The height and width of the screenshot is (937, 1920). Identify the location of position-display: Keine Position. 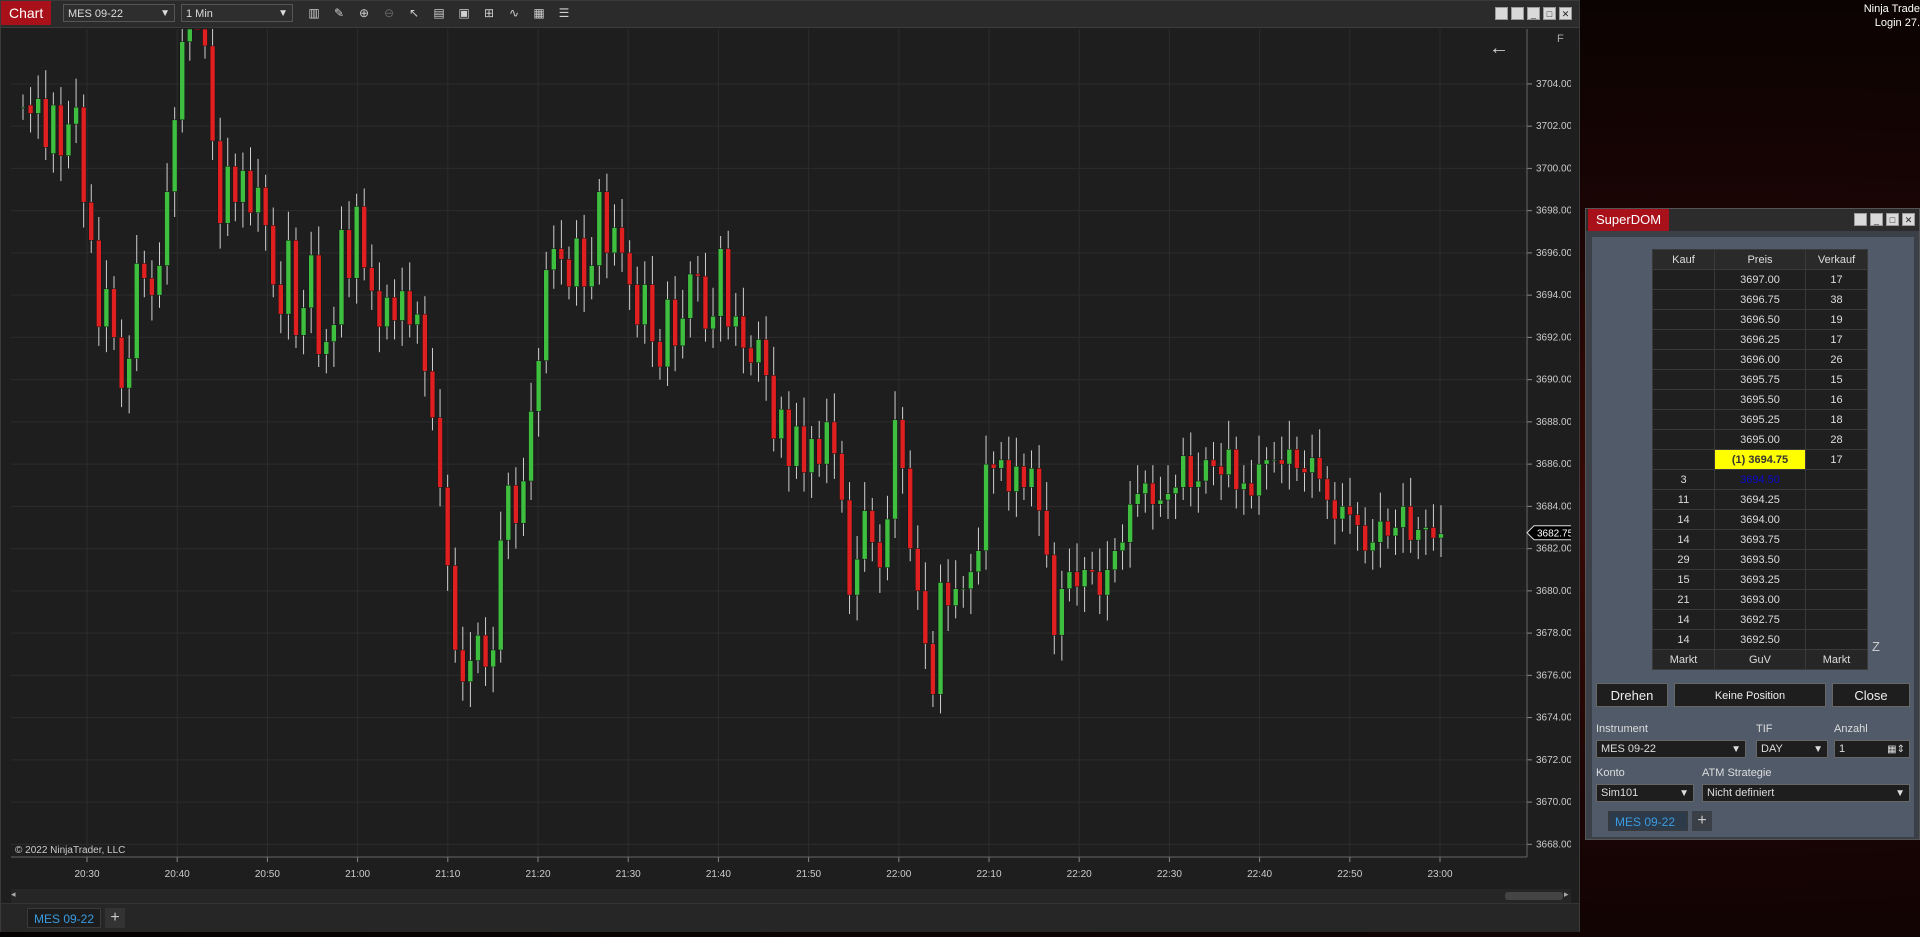
(1750, 695).